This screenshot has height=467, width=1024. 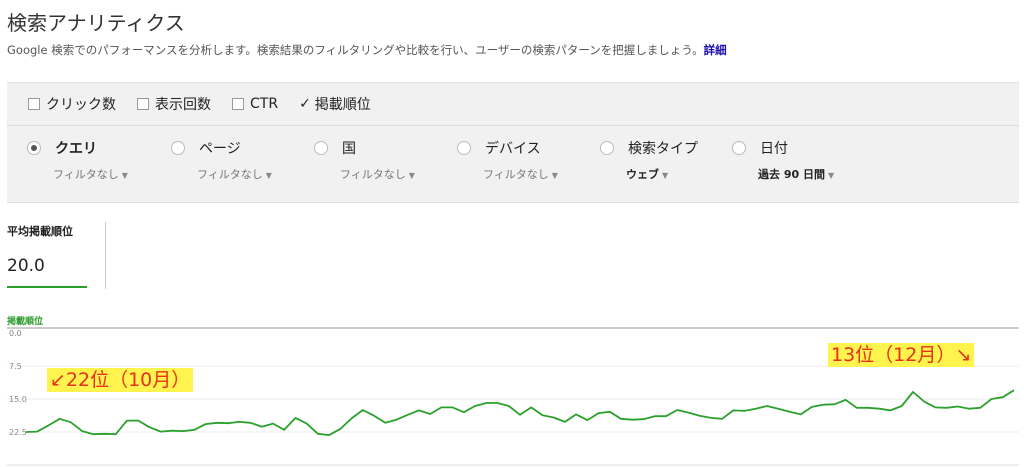 I want to click on filter-value: 過去 90 日間, so click(x=791, y=174).